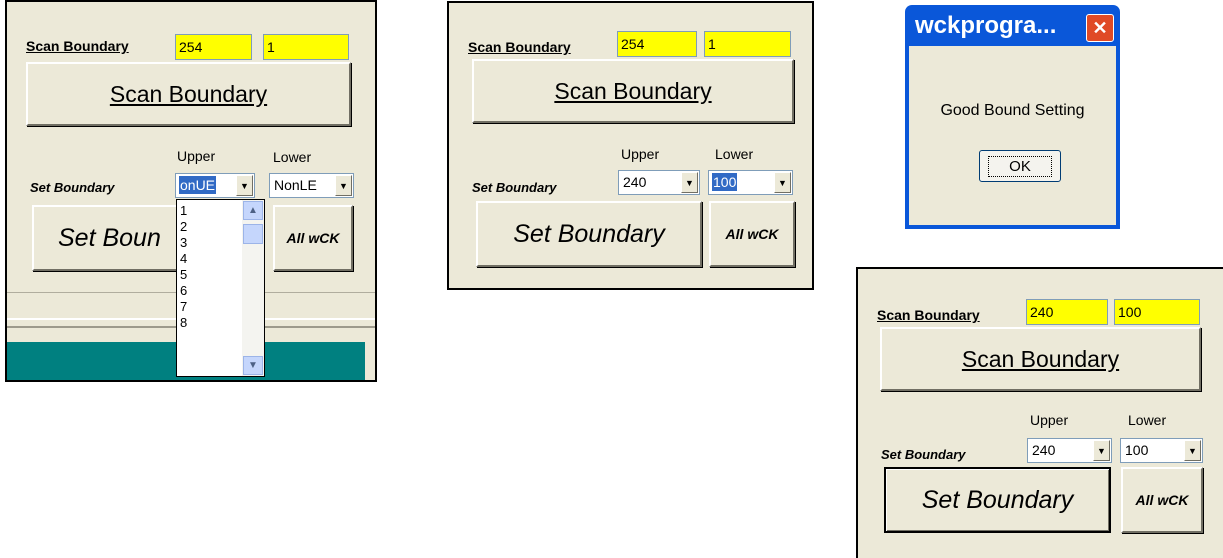 The image size is (1223, 558). Describe the element at coordinates (1157, 312) in the screenshot. I see `lower-value-field: 100` at that location.